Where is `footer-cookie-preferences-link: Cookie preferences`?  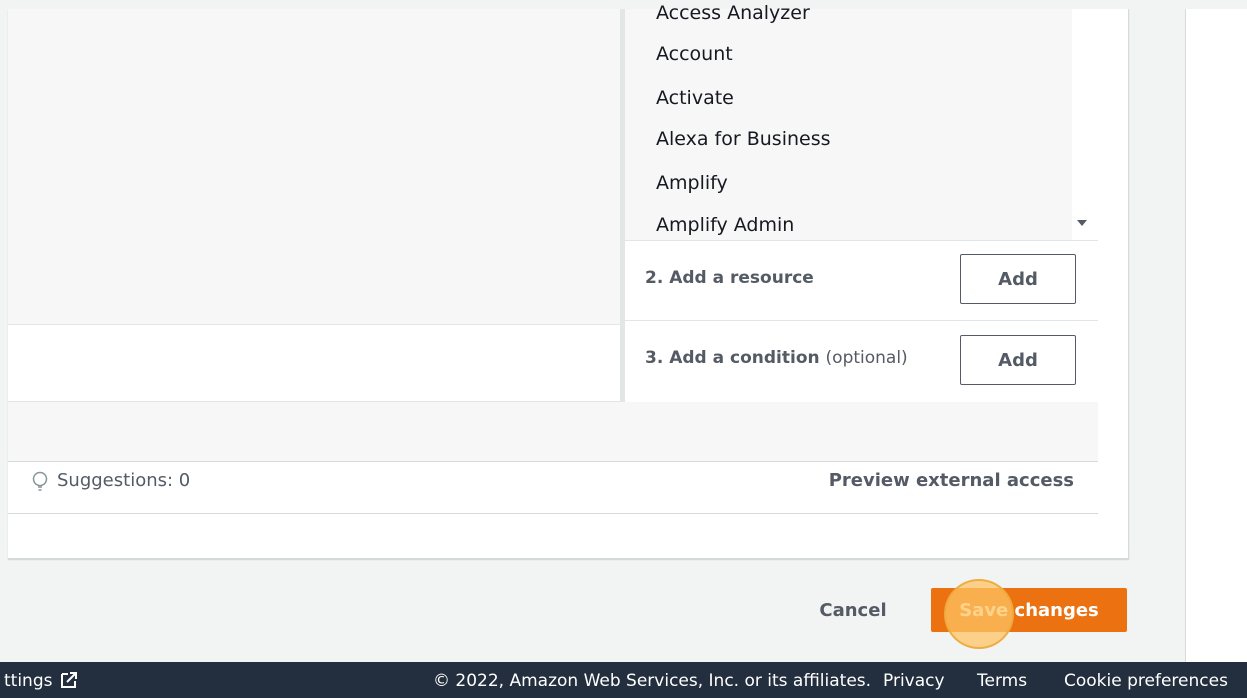 footer-cookie-preferences-link: Cookie preferences is located at coordinates (1146, 681).